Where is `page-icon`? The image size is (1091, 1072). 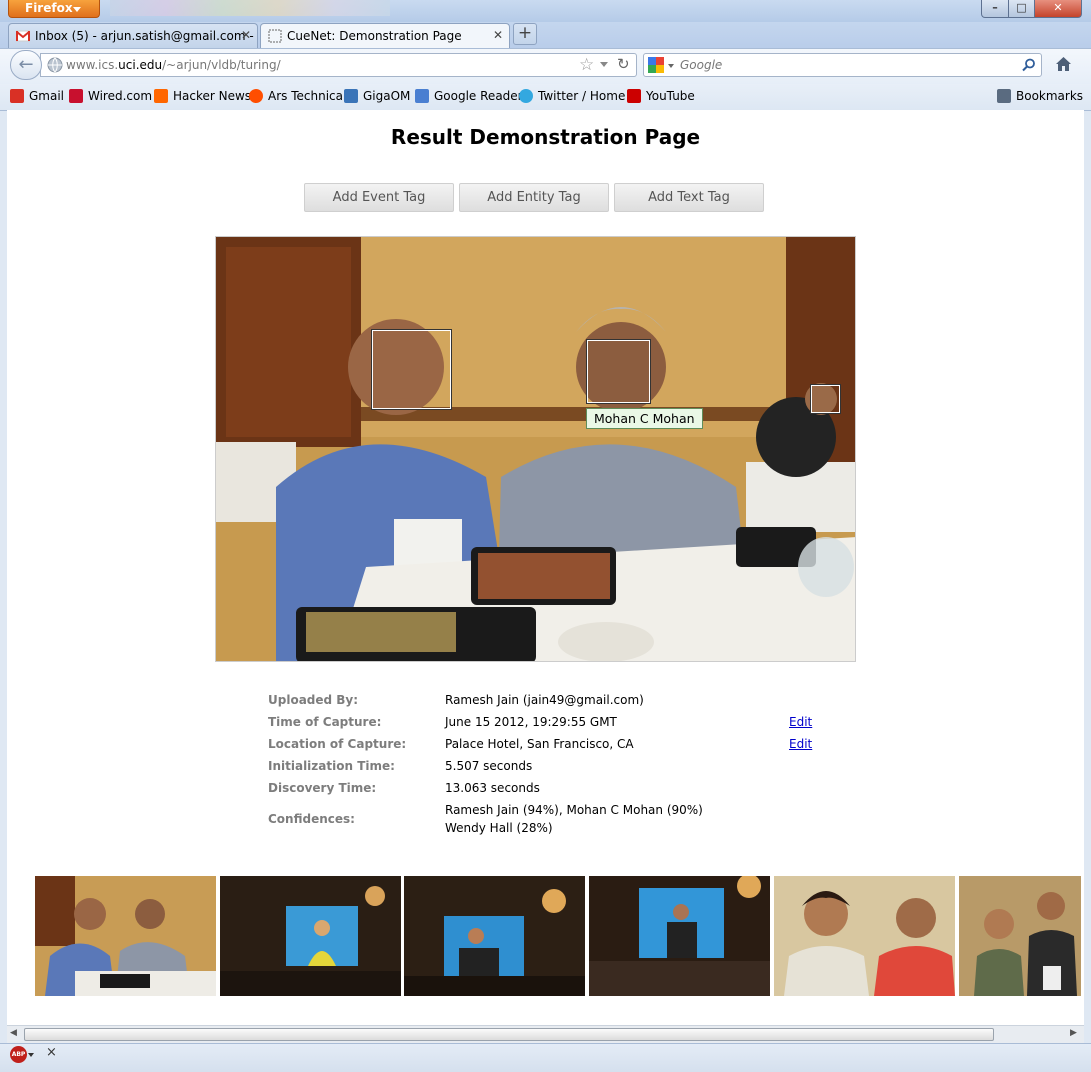
page-icon is located at coordinates (275, 36).